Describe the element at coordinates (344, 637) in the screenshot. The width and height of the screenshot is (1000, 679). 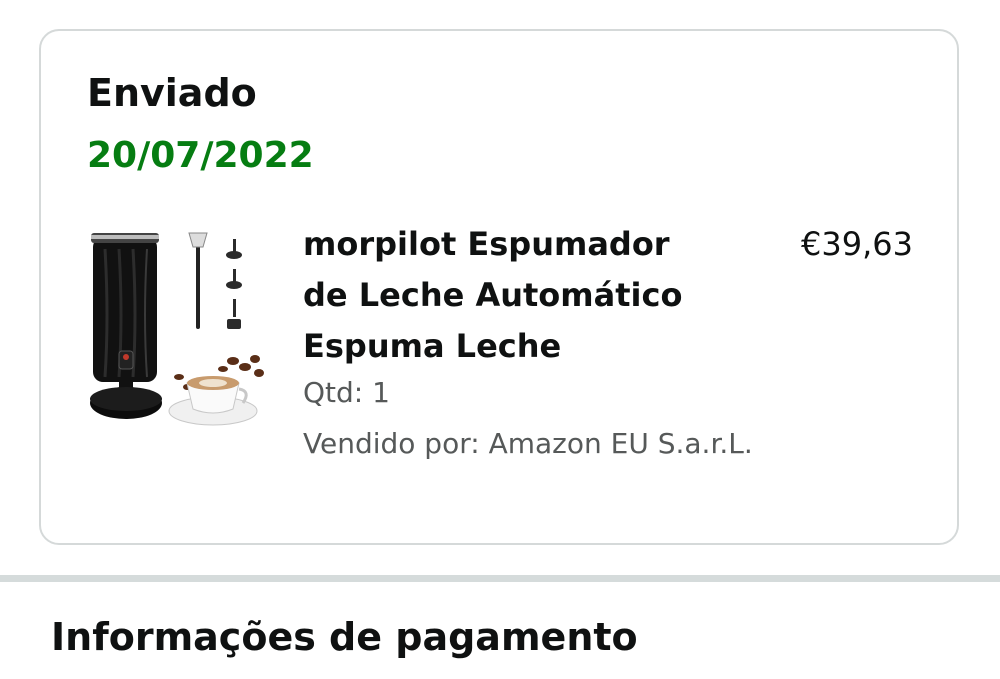
I see `payment-info-heading: Informações de pagamento` at that location.